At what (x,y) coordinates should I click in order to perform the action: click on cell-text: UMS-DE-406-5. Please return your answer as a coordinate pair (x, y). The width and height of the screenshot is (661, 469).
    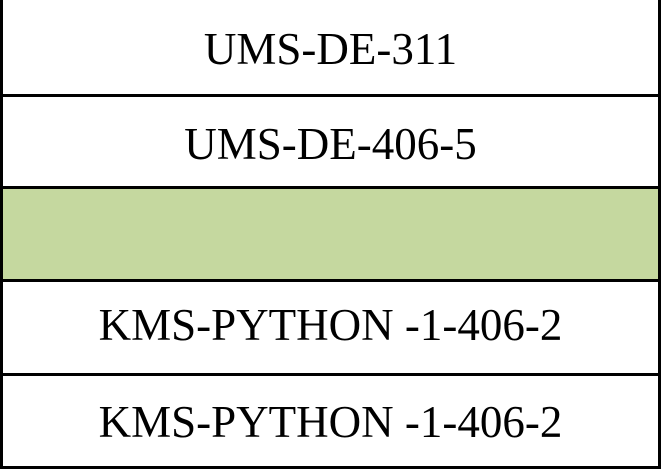
    Looking at the image, I should click on (330, 144).